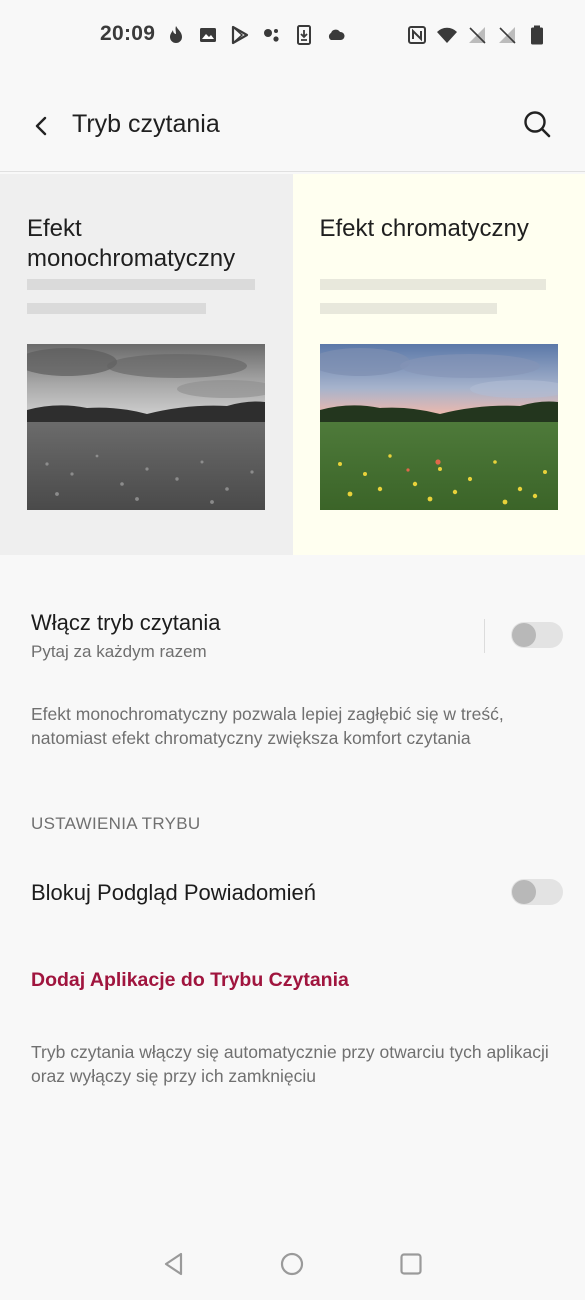 This screenshot has height=1300, width=585. Describe the element at coordinates (484, 636) in the screenshot. I see `row-divider` at that location.